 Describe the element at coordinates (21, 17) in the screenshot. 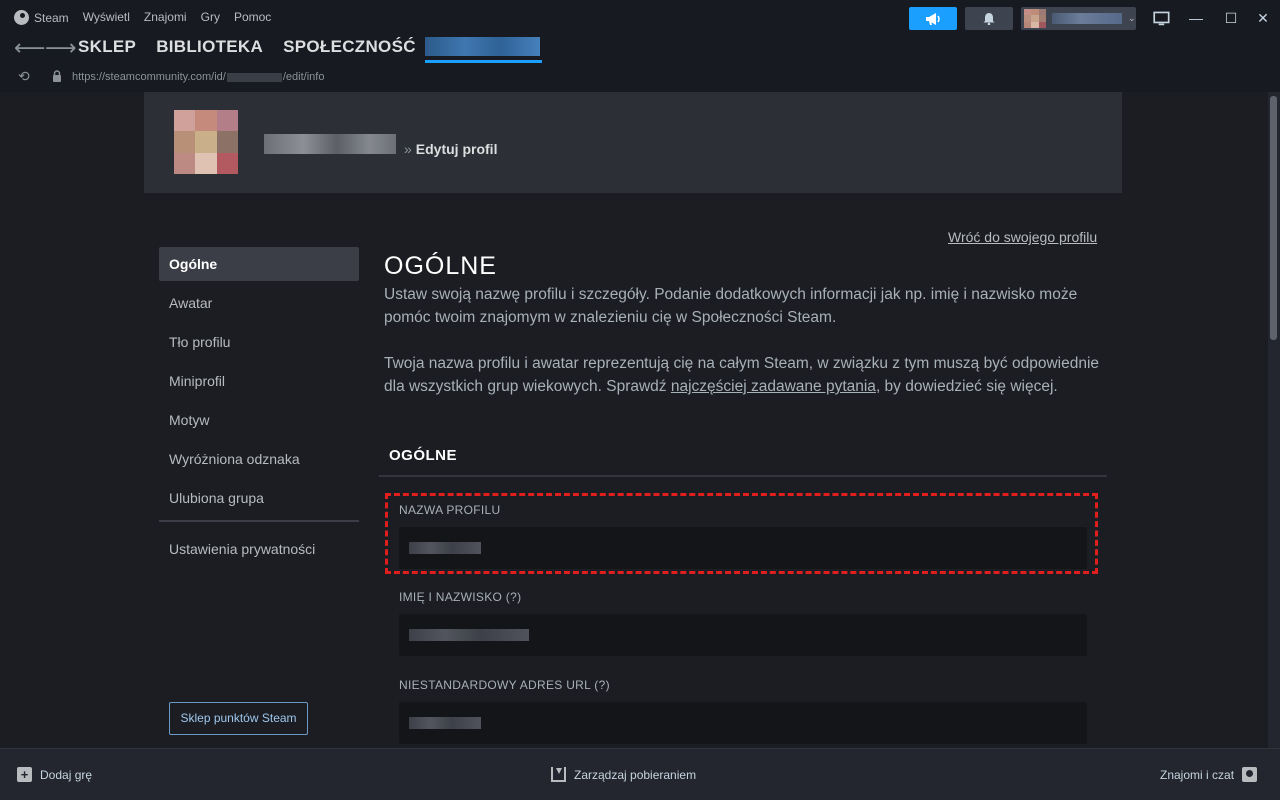

I see `steam-logo-icon` at that location.